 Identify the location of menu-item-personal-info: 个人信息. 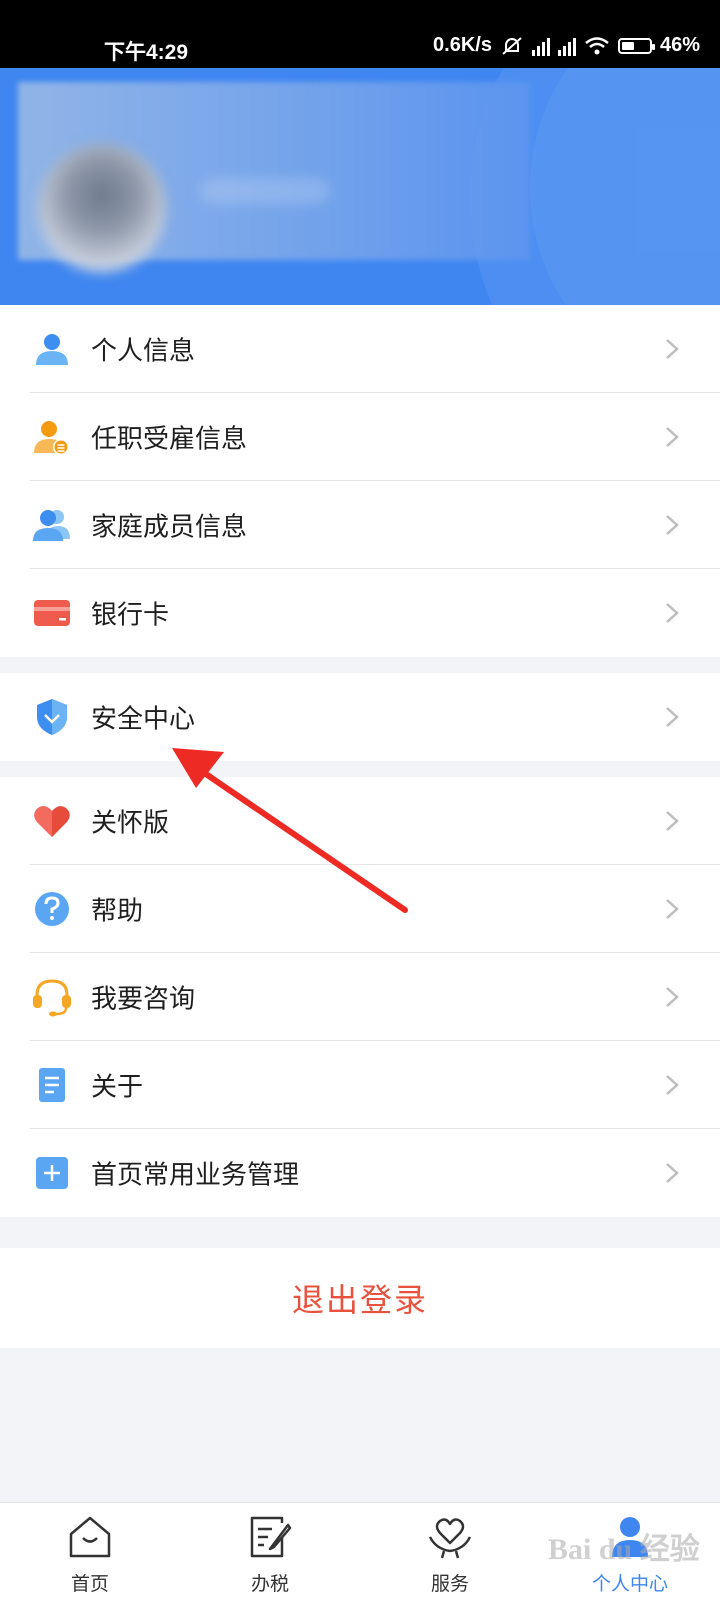
(360, 349).